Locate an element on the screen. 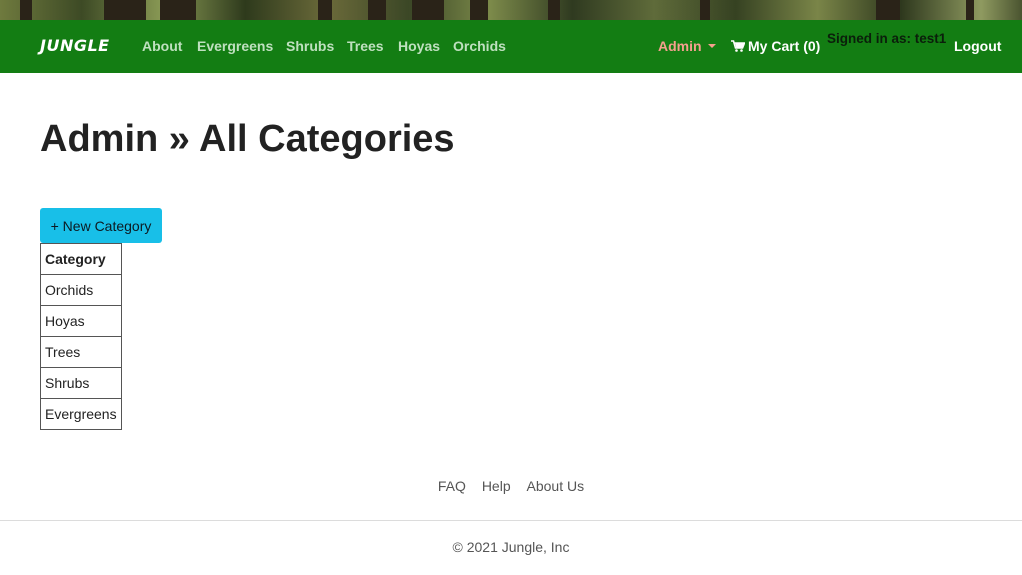 This screenshot has height=575, width=1022. footer-link-faq: FAQ is located at coordinates (452, 486).